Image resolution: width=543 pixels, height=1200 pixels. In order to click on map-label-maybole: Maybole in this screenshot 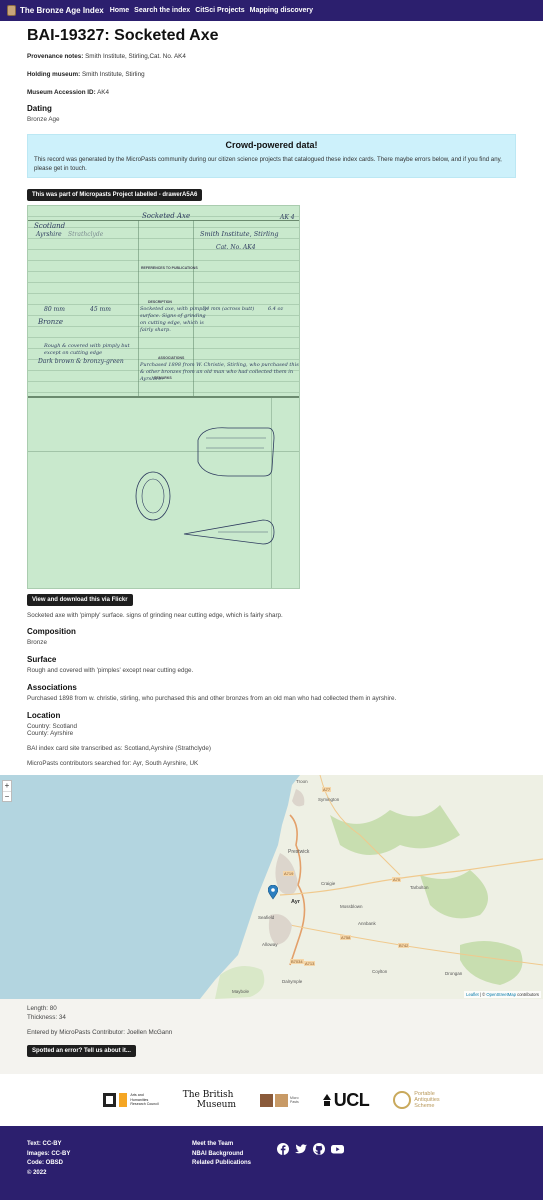, I will do `click(241, 991)`.